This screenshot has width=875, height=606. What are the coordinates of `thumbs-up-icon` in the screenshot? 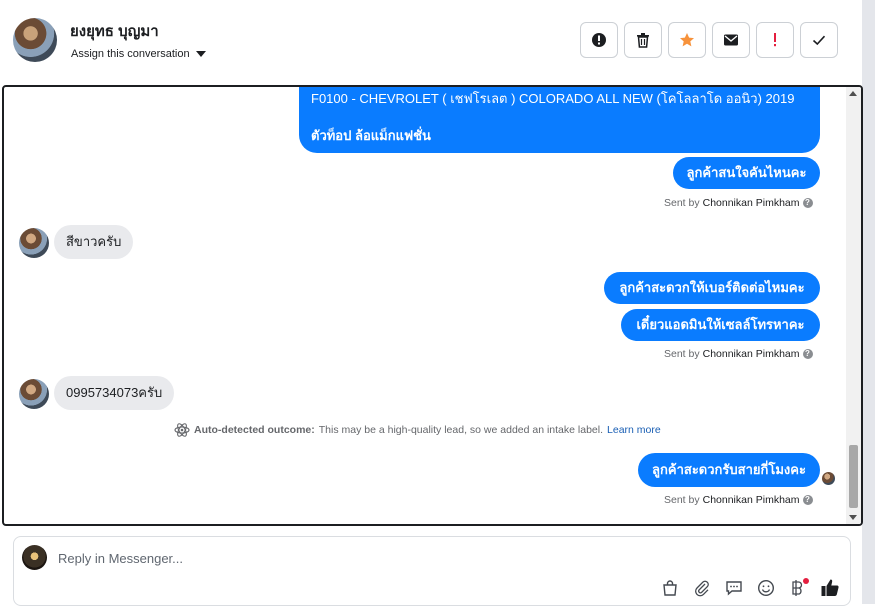 It's located at (830, 587).